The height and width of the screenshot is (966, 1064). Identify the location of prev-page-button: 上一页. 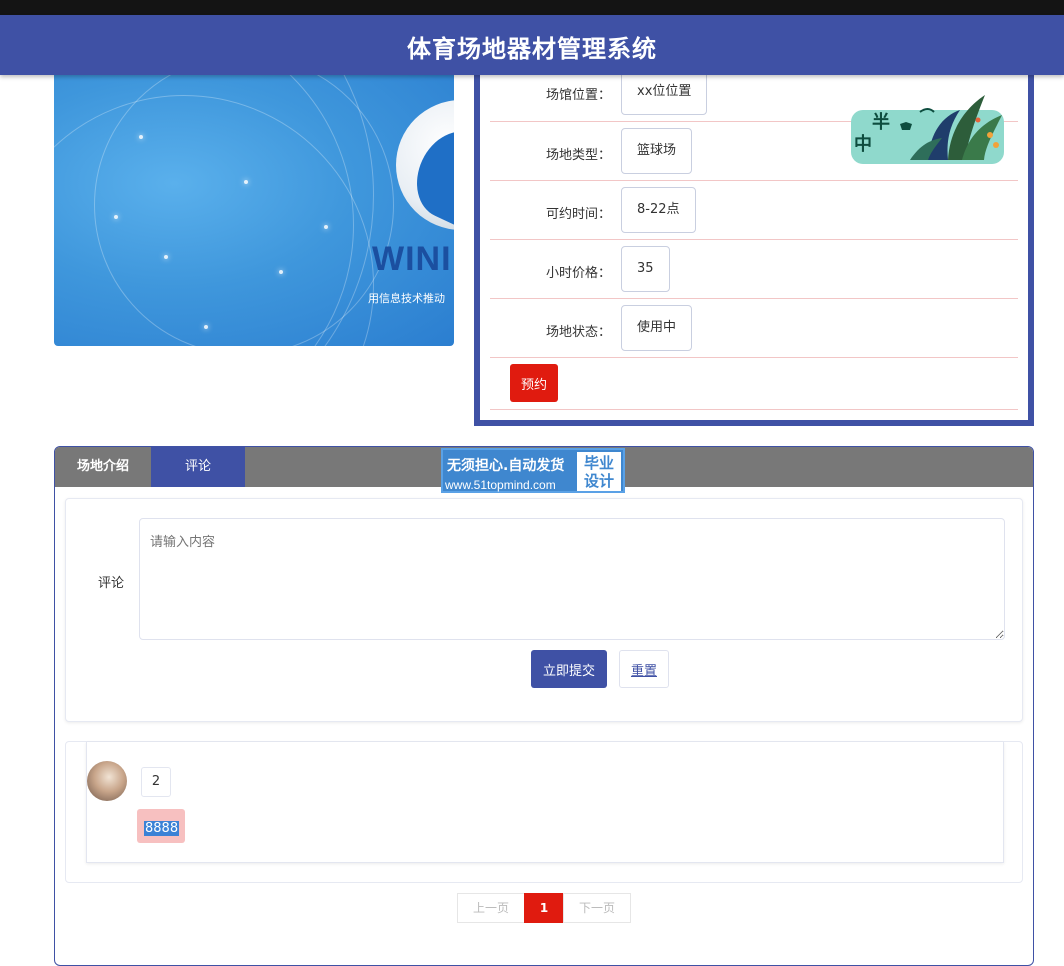
(491, 908).